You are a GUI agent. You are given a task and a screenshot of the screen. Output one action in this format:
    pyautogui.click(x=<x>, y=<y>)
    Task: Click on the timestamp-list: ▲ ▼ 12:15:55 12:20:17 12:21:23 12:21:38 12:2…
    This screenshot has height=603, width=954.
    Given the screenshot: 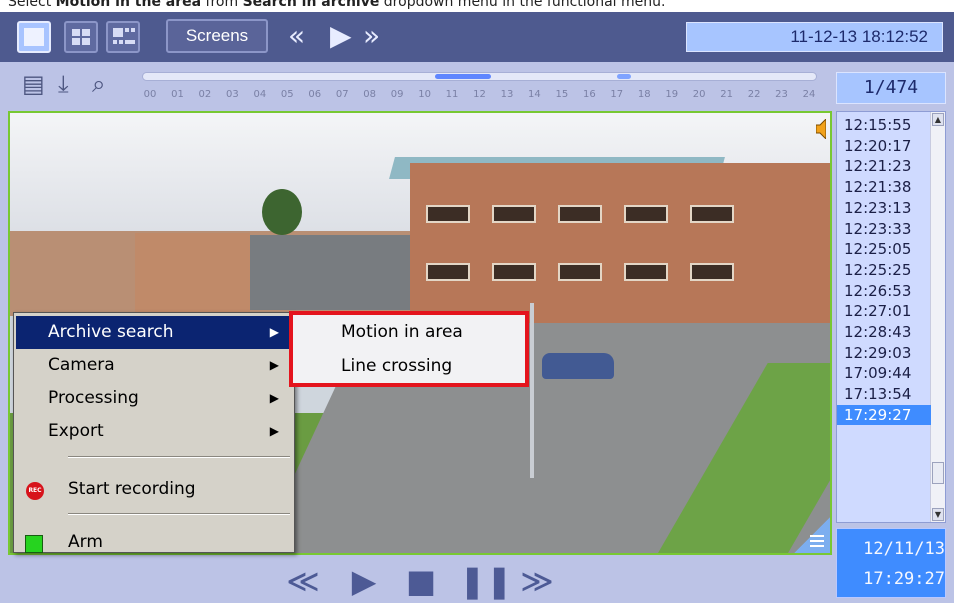 What is the action you would take?
    pyautogui.click(x=891, y=317)
    